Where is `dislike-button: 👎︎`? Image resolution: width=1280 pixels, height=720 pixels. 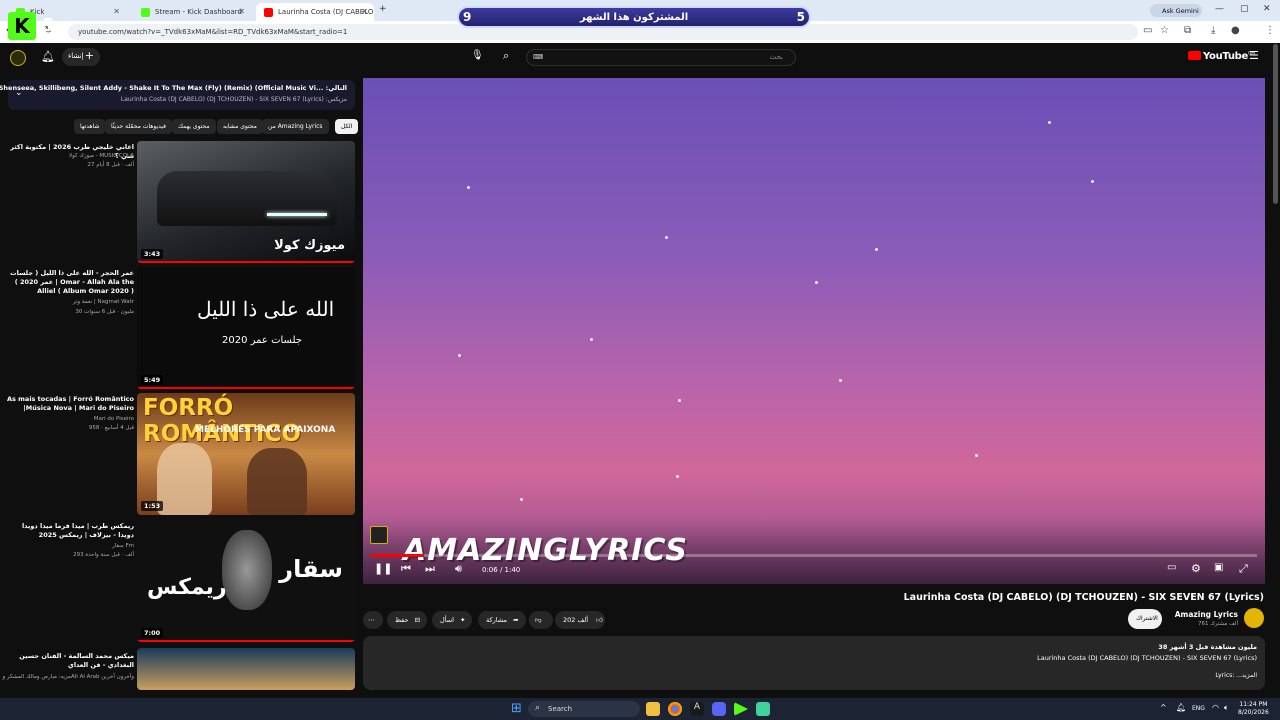
dislike-button: 👎︎ is located at coordinates (541, 620).